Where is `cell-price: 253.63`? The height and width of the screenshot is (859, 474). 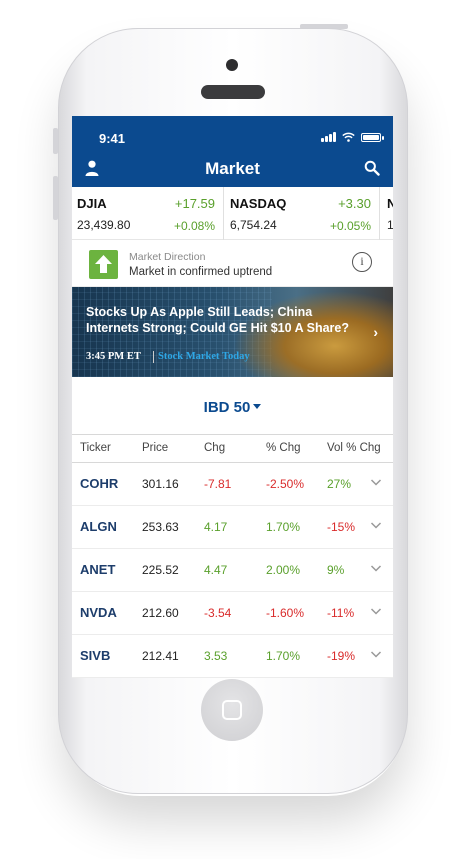
cell-price: 253.63 is located at coordinates (160, 527).